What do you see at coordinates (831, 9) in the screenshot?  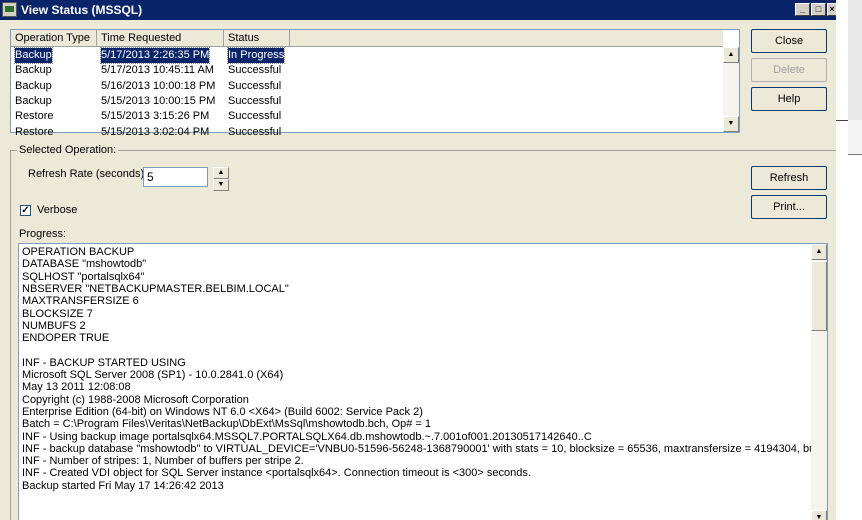 I see `close-window-button: ×` at bounding box center [831, 9].